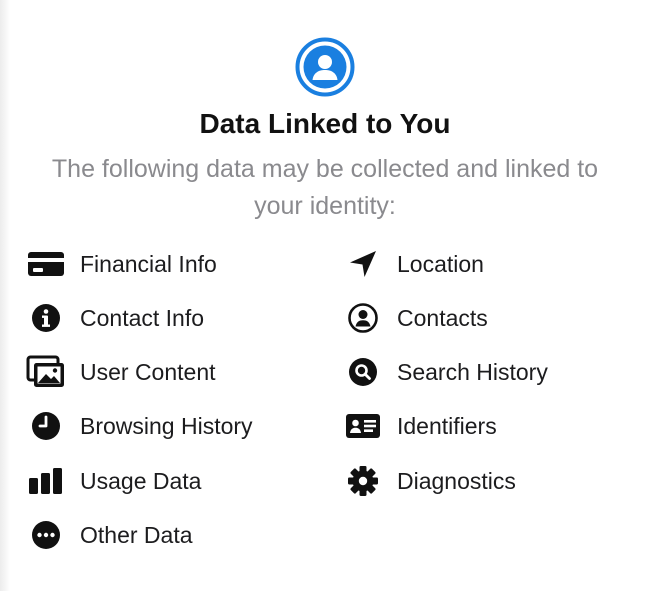 This screenshot has height=591, width=650. I want to click on list-item-label: User Content, so click(148, 371).